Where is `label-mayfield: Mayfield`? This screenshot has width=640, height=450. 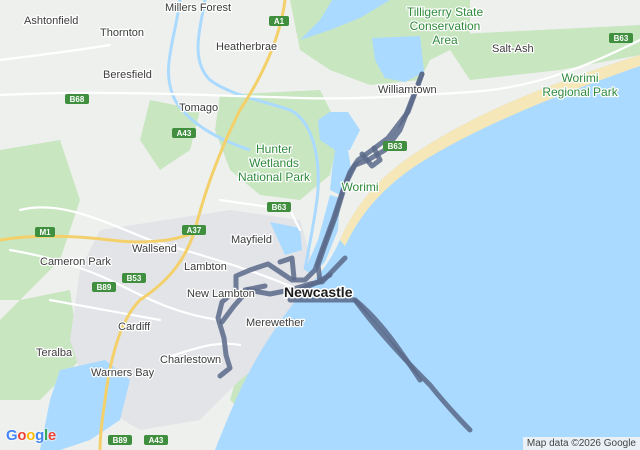
label-mayfield: Mayfield is located at coordinates (251, 240).